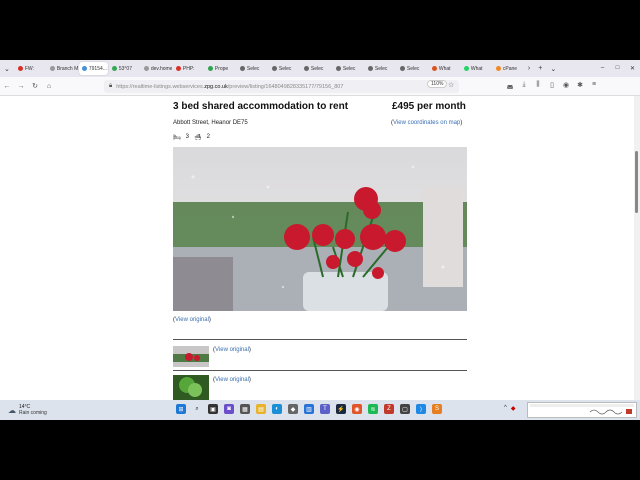  Describe the element at coordinates (245, 409) in the screenshot. I see `widgets-icon: ▦` at that location.